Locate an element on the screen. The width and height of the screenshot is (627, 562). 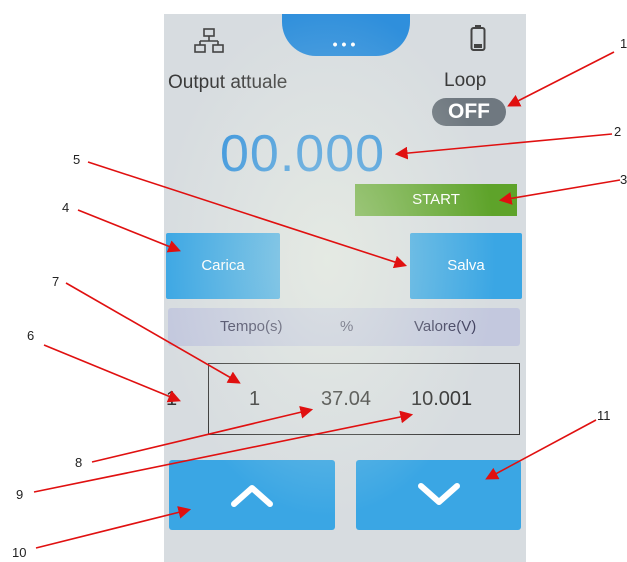
callout-2: 2 is located at coordinates (618, 131).